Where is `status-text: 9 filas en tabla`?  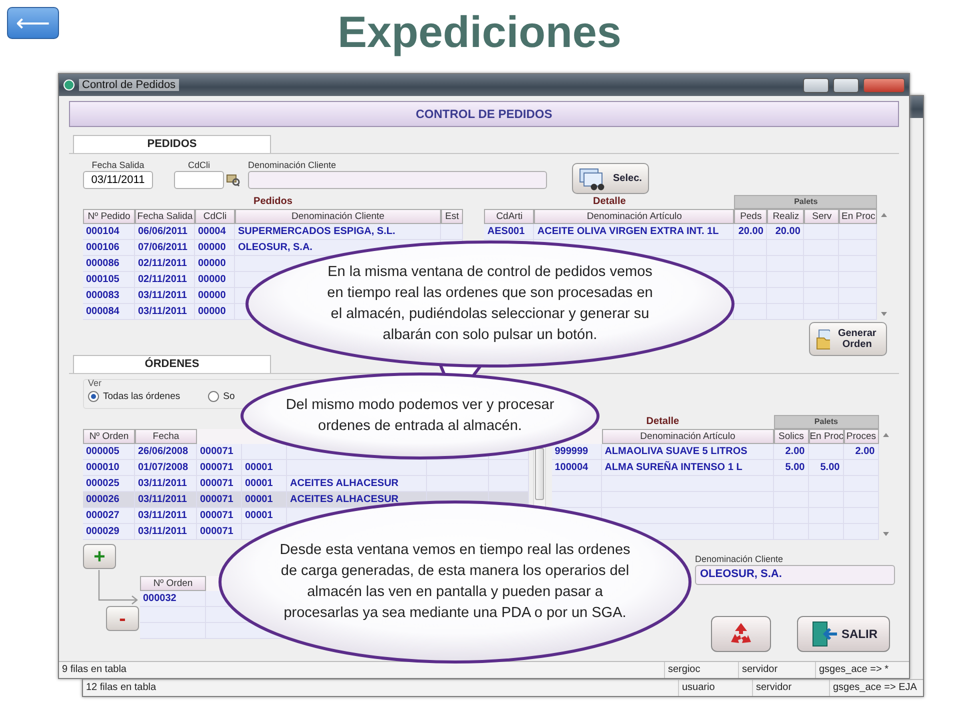 status-text: 9 filas en tabla is located at coordinates (94, 669).